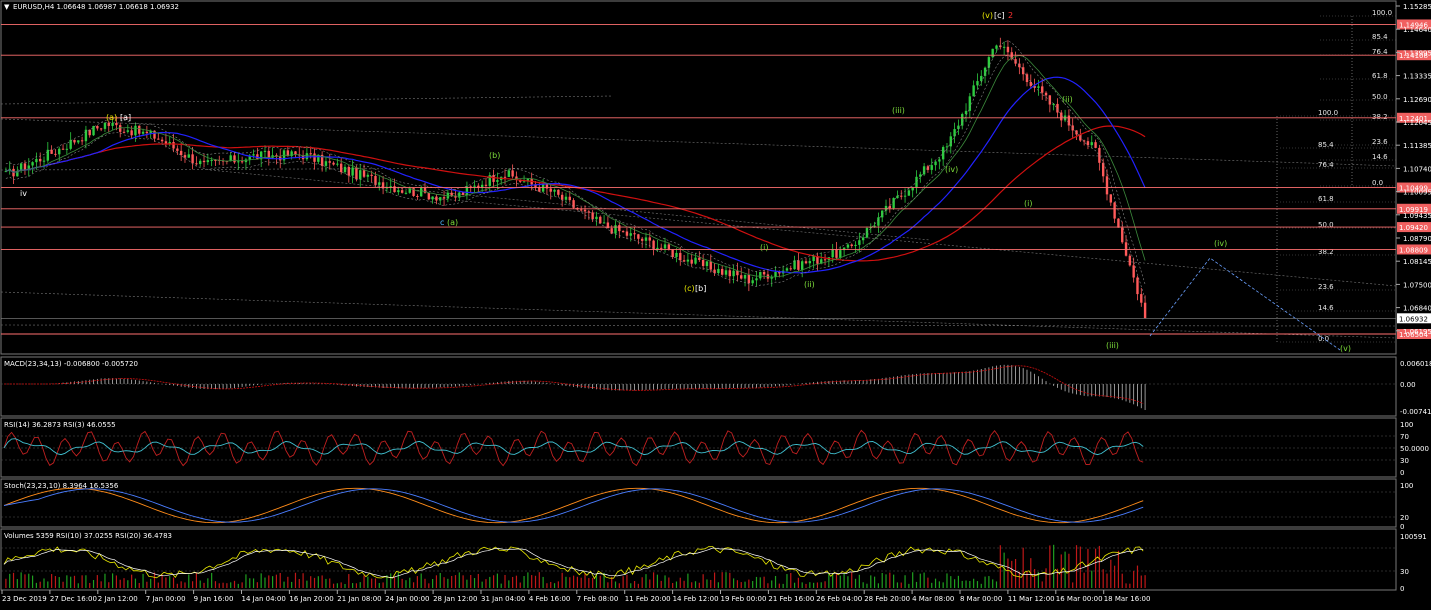 The image size is (1431, 610). I want to click on time-tick-label: 16 Jan 20:00, so click(311, 599).